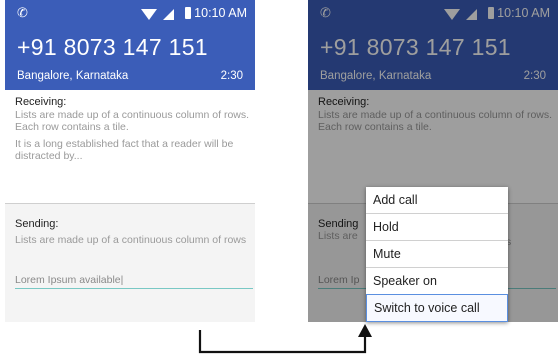 The height and width of the screenshot is (361, 558). Describe the element at coordinates (134, 280) in the screenshot. I see `message-input: Lorem Ipsum available|` at that location.